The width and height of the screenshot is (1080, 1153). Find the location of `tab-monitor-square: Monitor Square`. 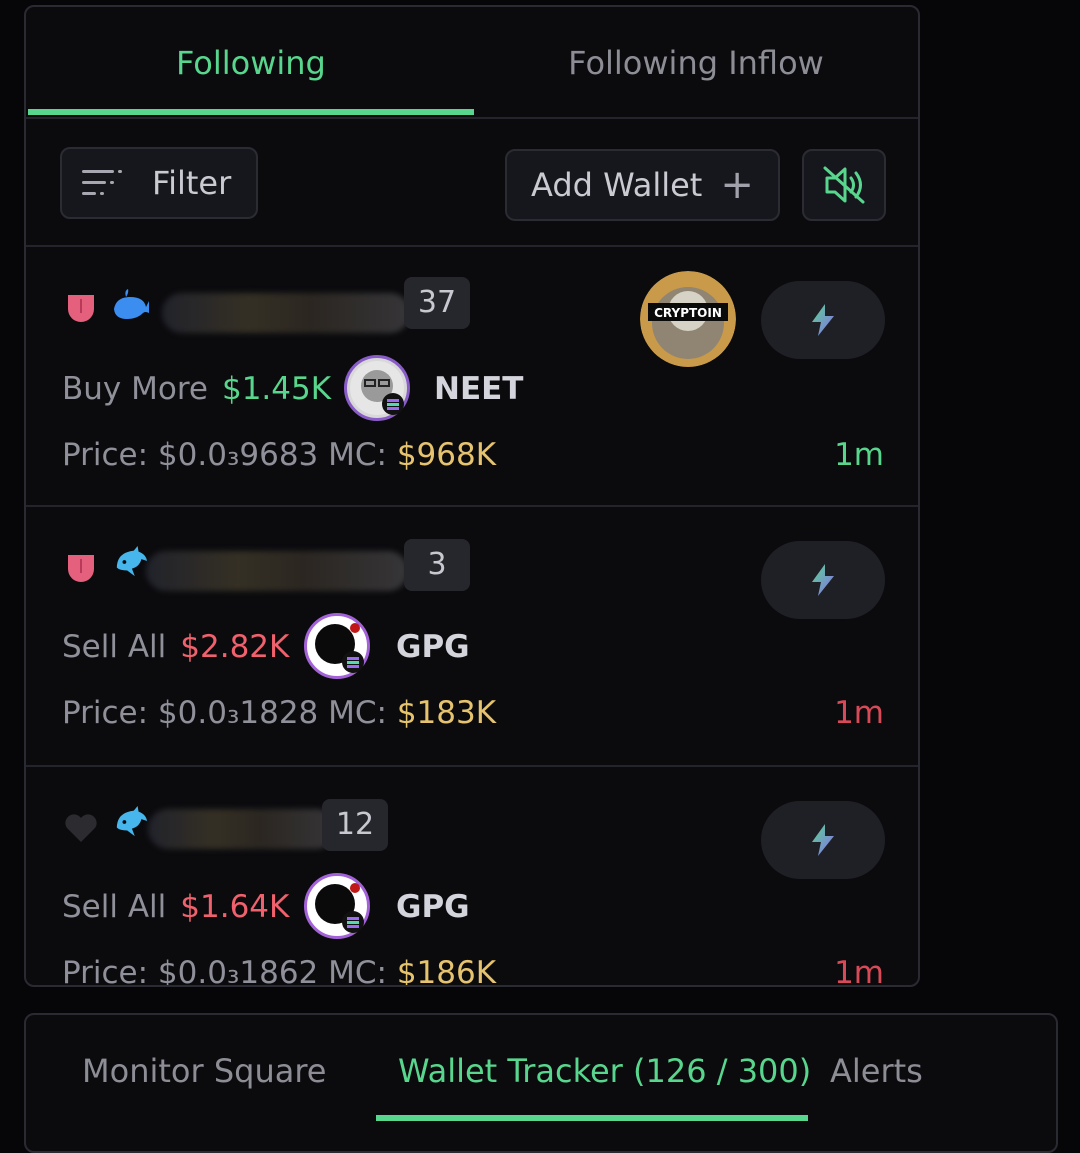

tab-monitor-square: Monitor Square is located at coordinates (204, 1071).